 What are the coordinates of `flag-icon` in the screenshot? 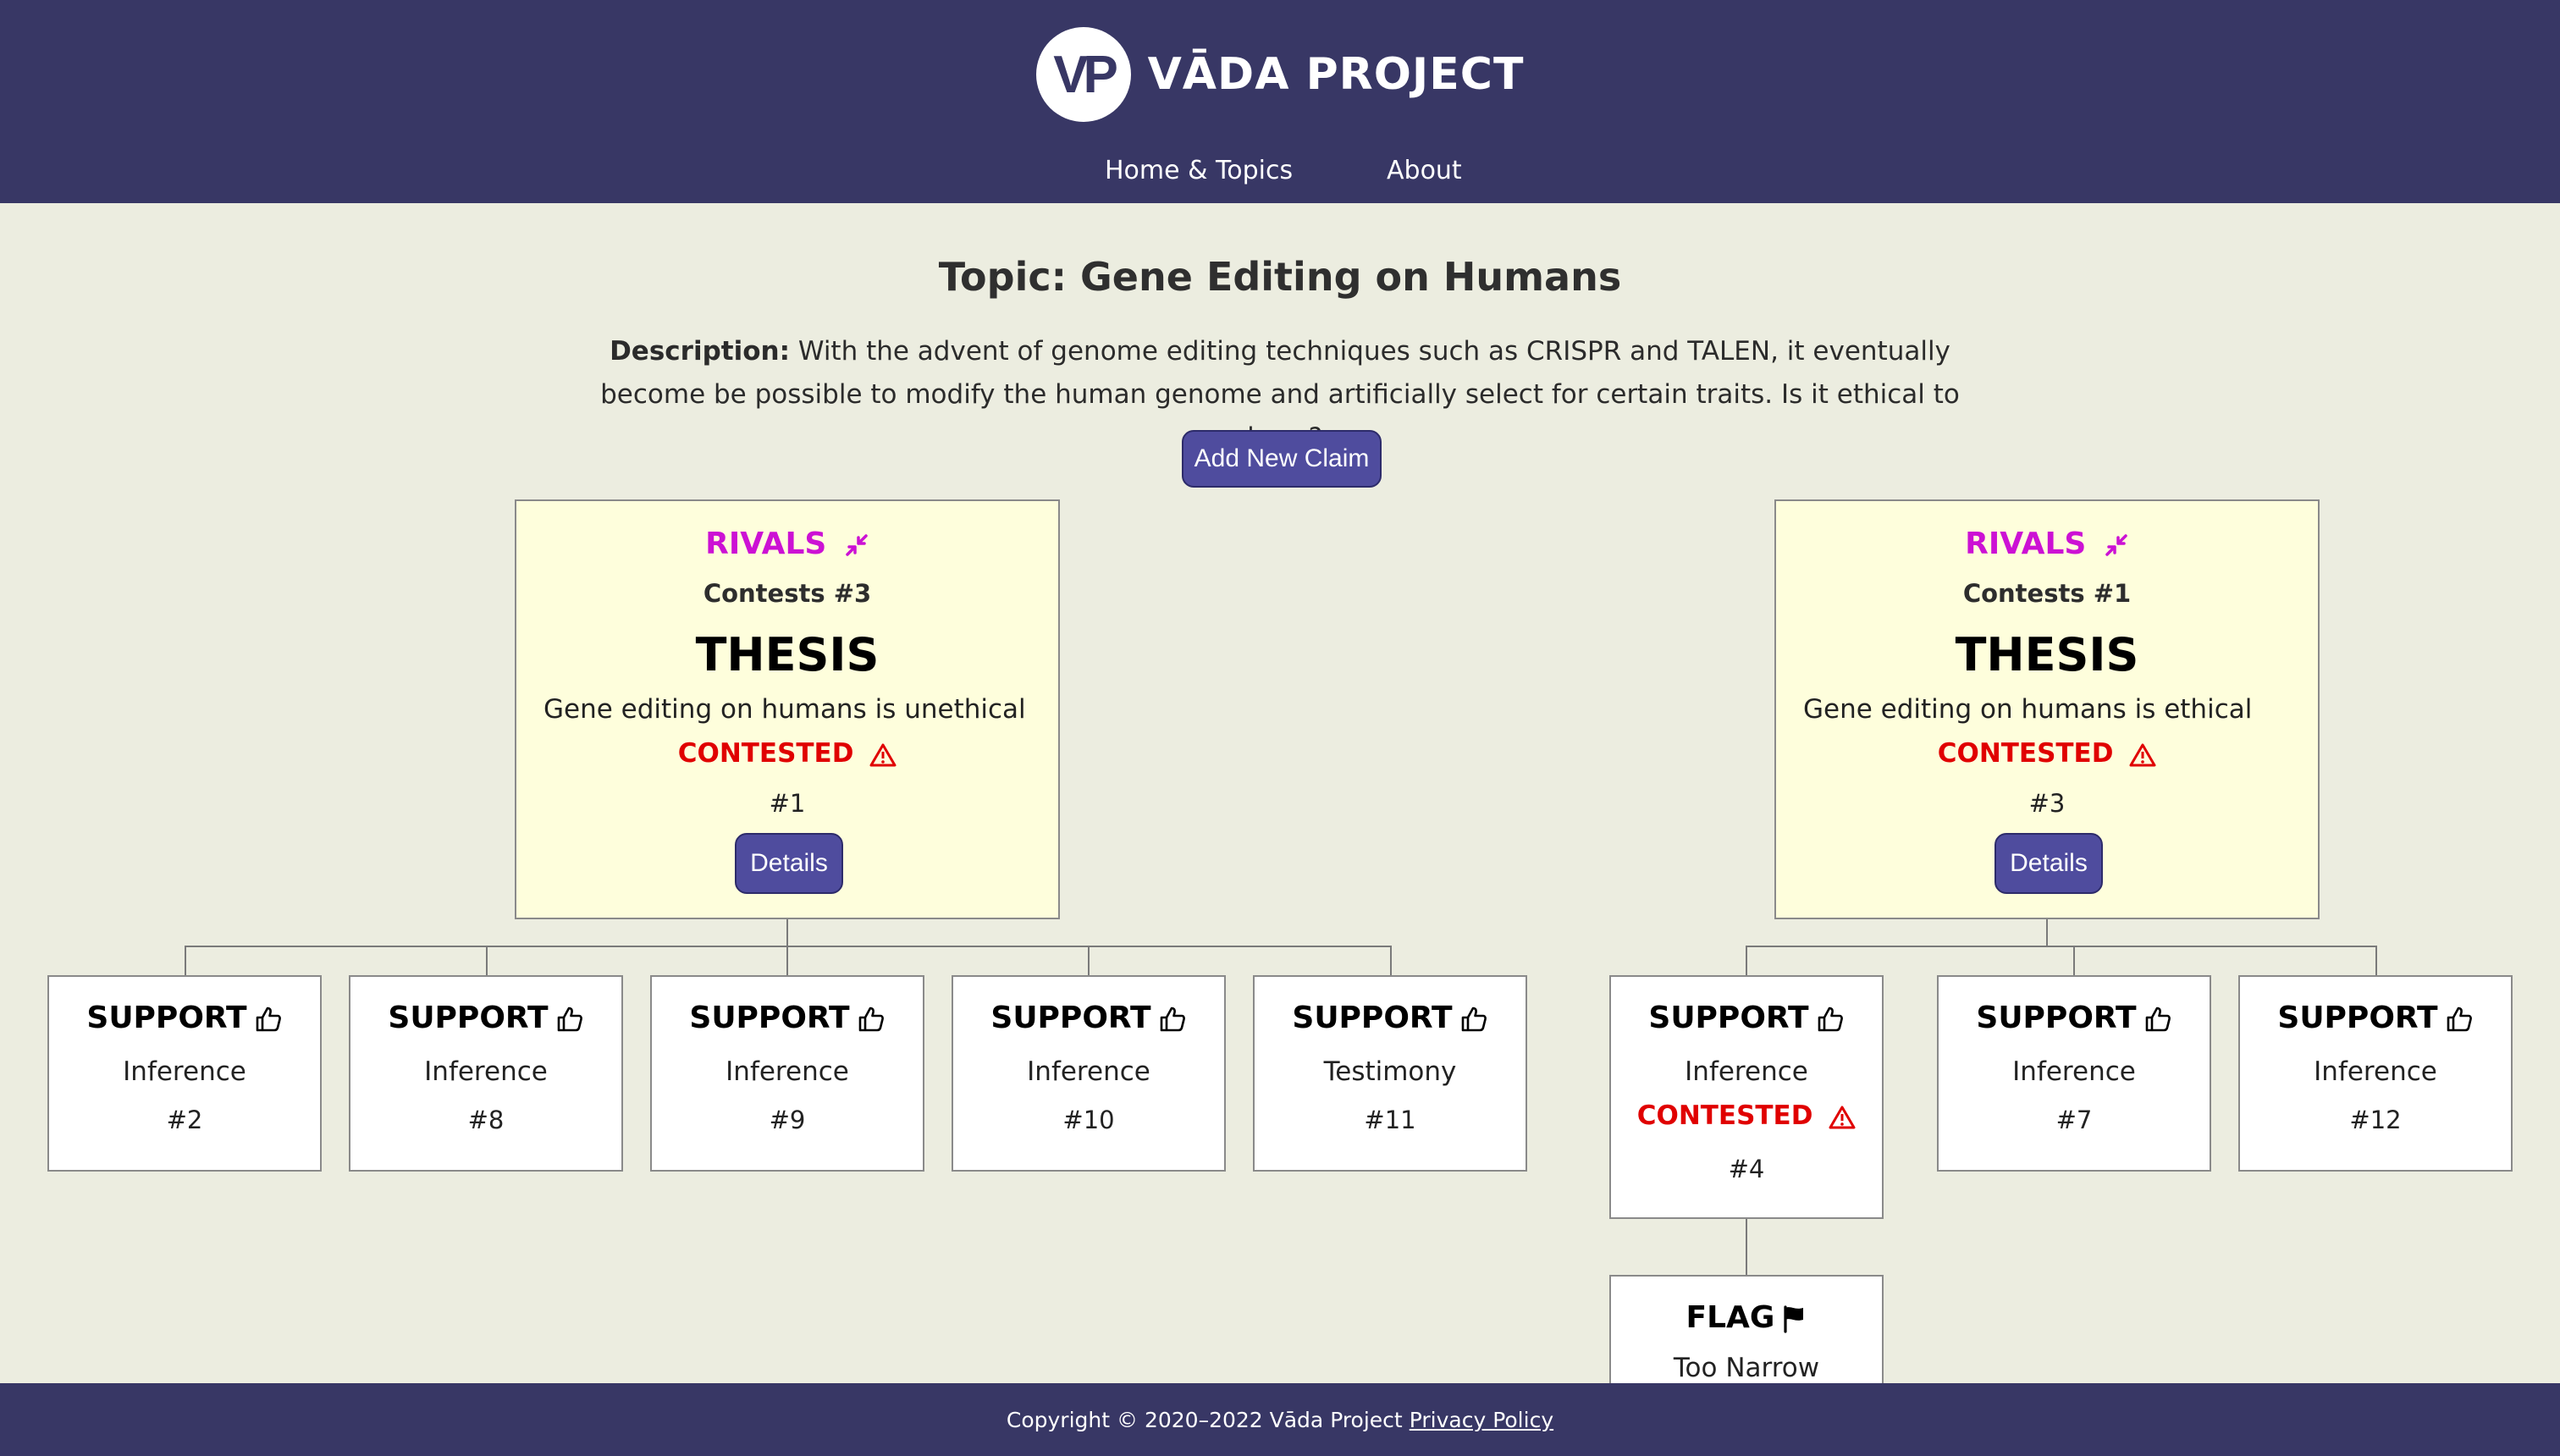 It's located at (1794, 1319).